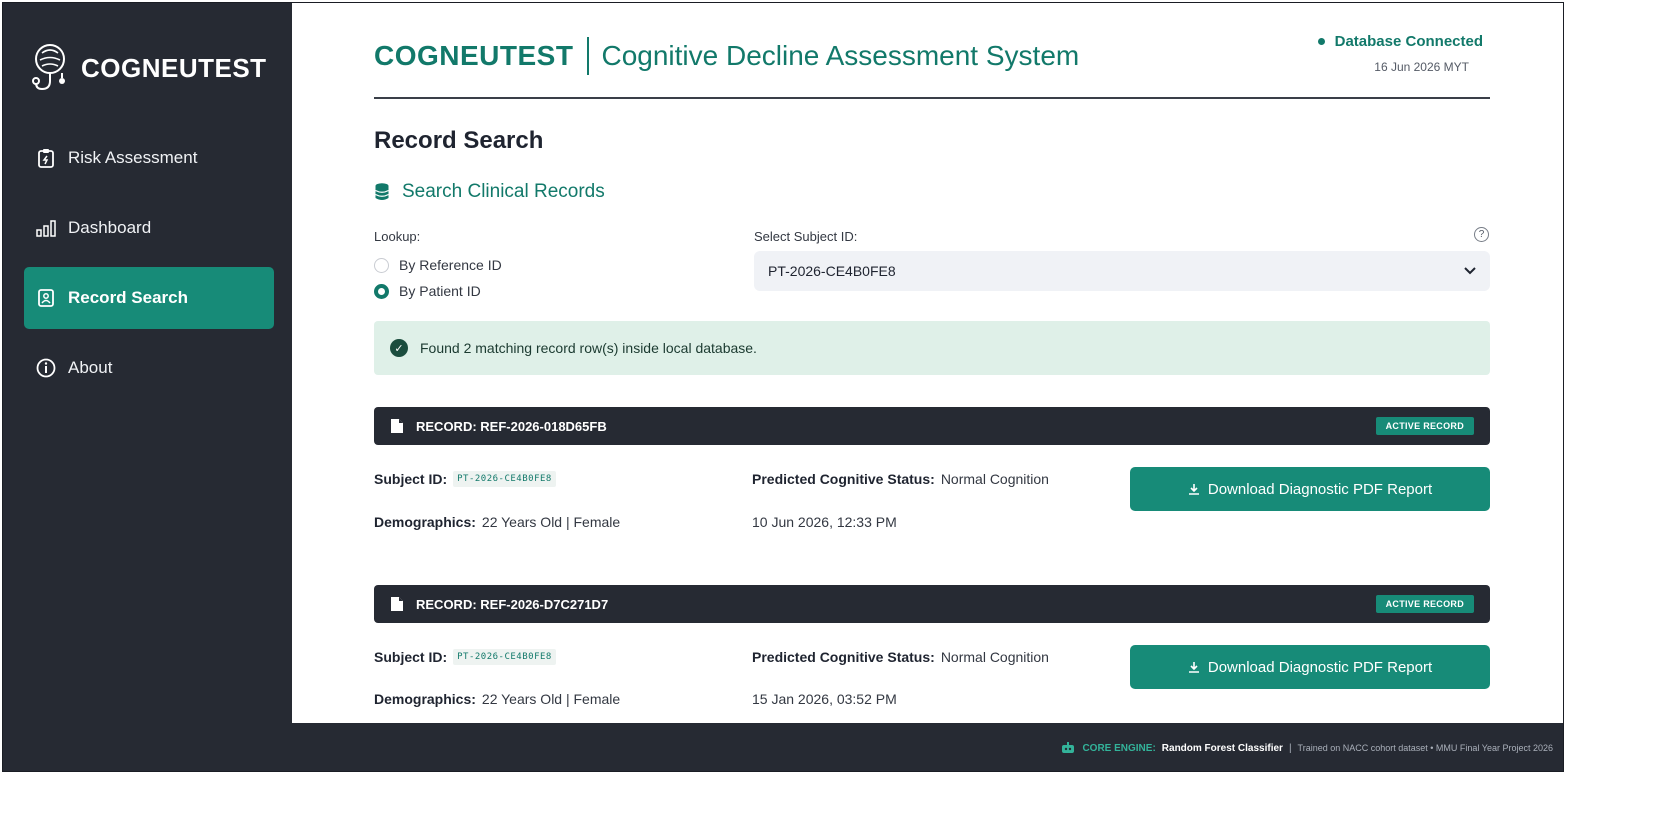 This screenshot has width=1665, height=821. Describe the element at coordinates (450, 265) in the screenshot. I see `radio-label: By Reference ID` at that location.